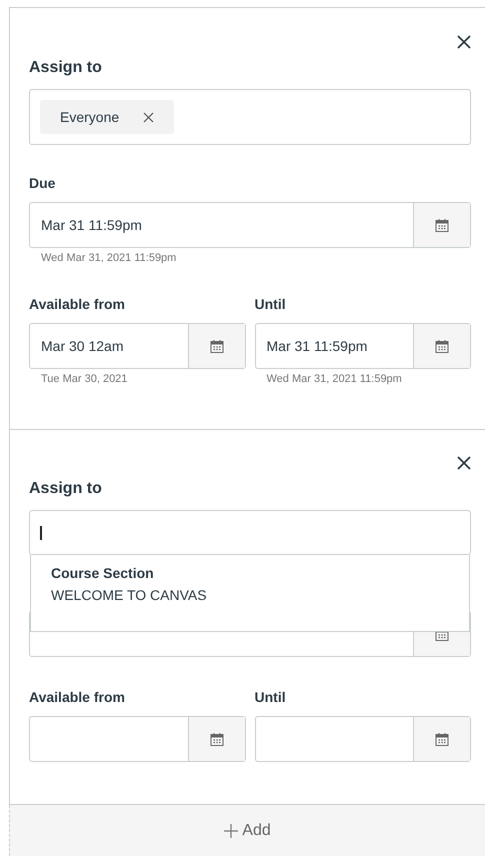  Describe the element at coordinates (41, 533) in the screenshot. I see `text-cursor` at that location.